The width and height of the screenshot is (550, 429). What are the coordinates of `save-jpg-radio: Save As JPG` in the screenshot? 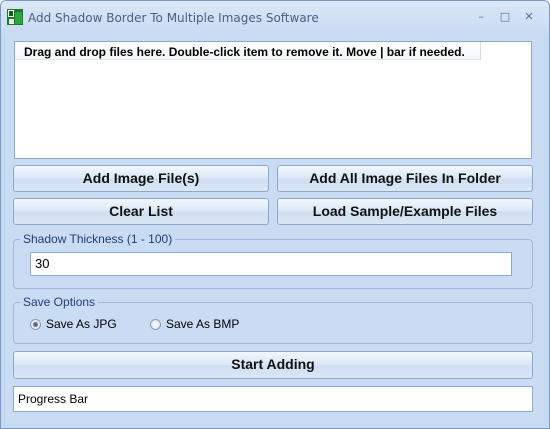 It's located at (73, 324).